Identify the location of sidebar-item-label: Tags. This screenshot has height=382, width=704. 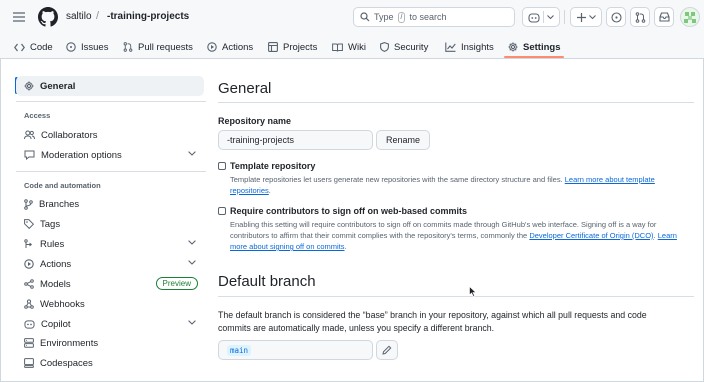
(50, 224).